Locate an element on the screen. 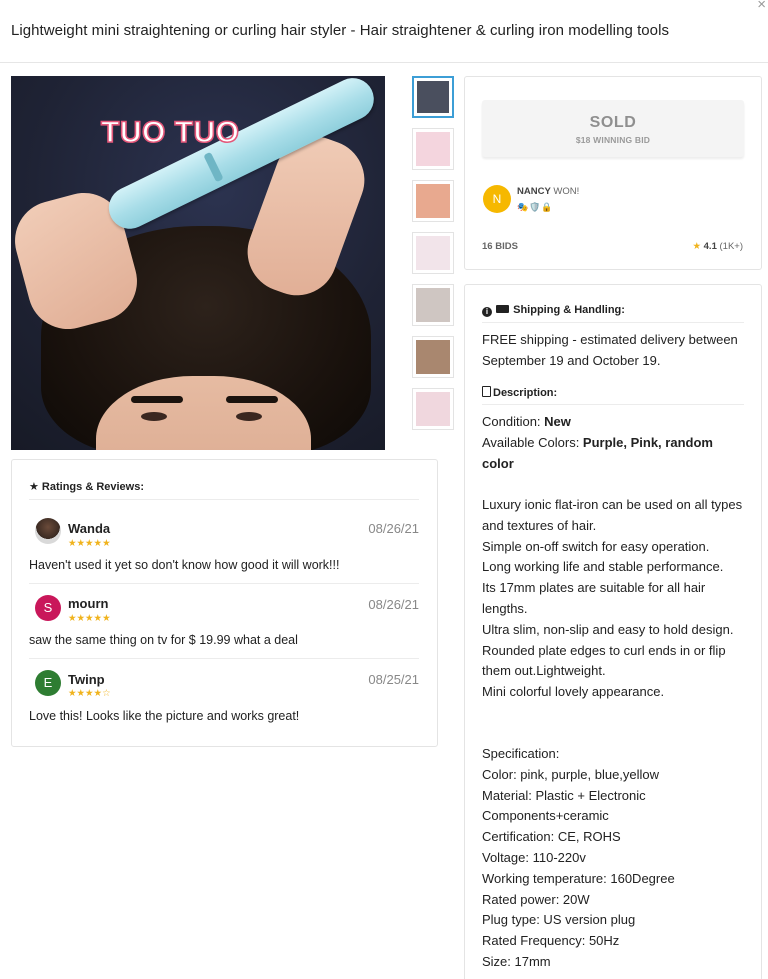 The height and width of the screenshot is (979, 768). reviewer-name: mourn is located at coordinates (88, 603).